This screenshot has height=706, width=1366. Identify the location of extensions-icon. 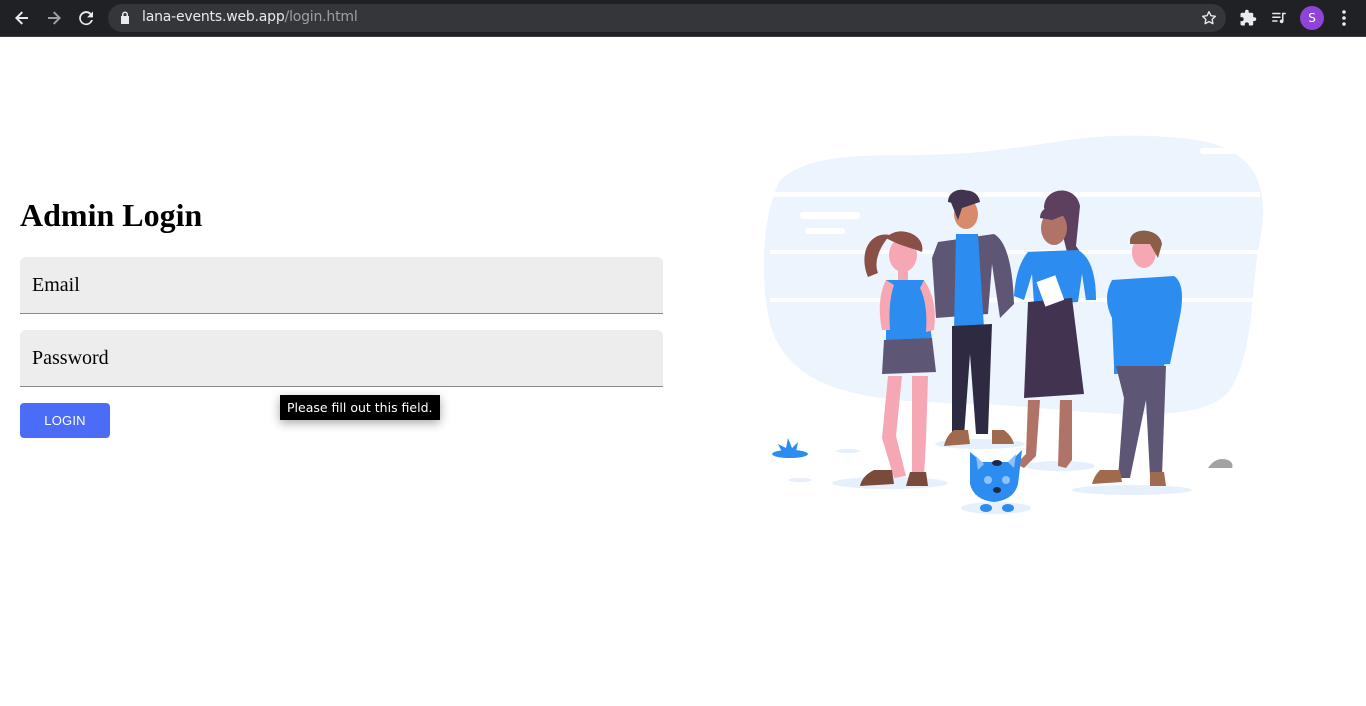
(1248, 17).